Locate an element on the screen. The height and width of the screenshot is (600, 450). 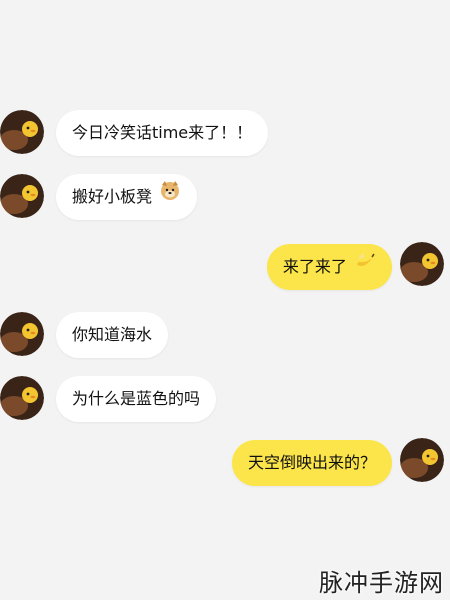
message-bubble: 搬好小板凳 is located at coordinates (127, 196).